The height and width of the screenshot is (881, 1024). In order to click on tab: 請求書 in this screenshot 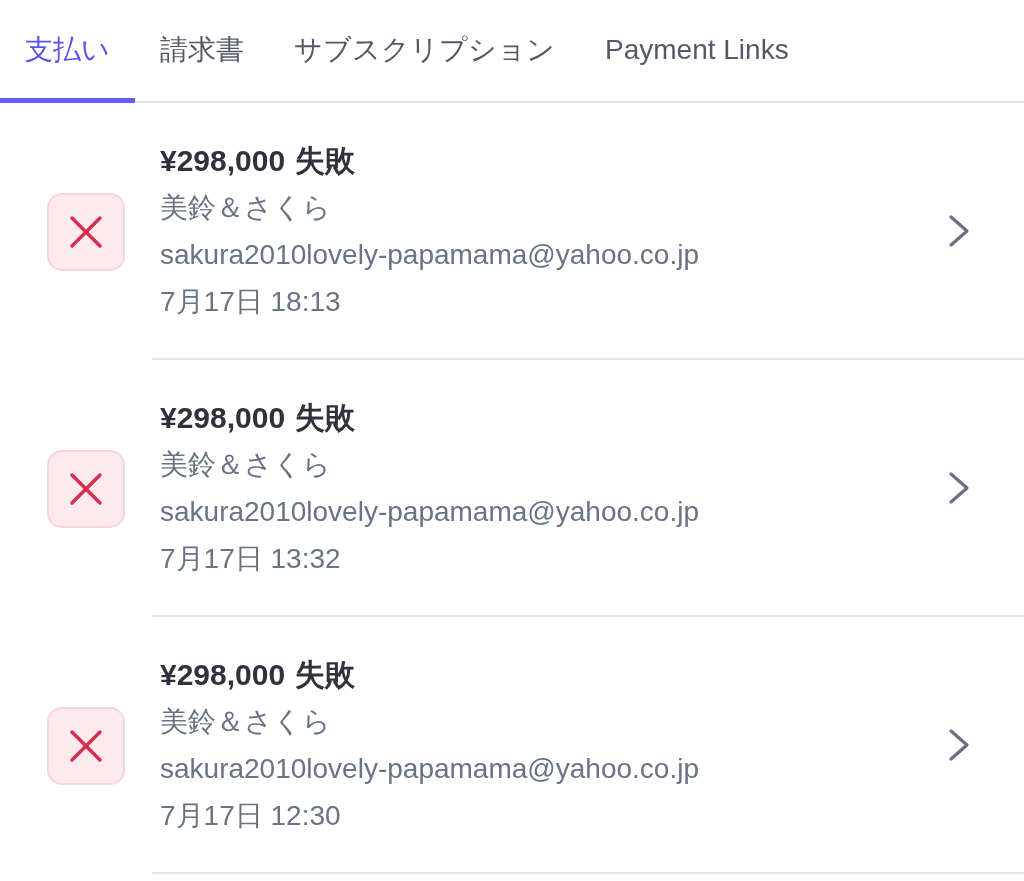, I will do `click(202, 51)`.